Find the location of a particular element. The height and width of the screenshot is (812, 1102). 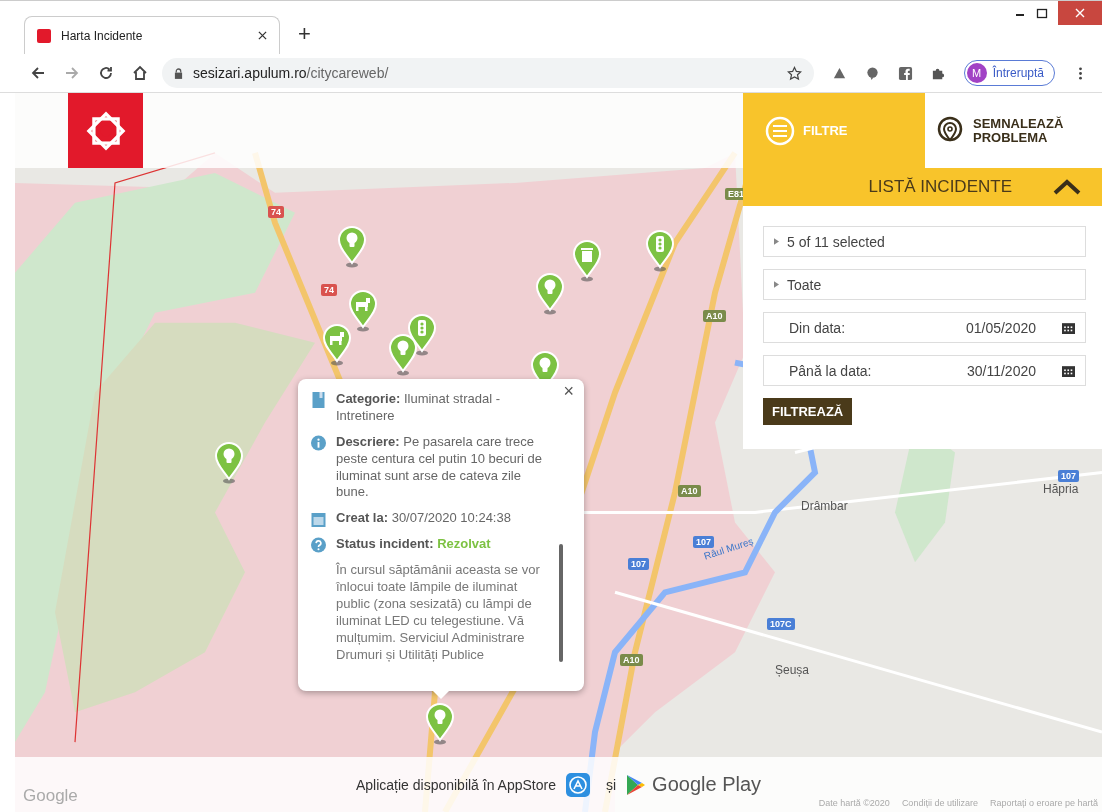

chevron-up-icon is located at coordinates (1067, 187).